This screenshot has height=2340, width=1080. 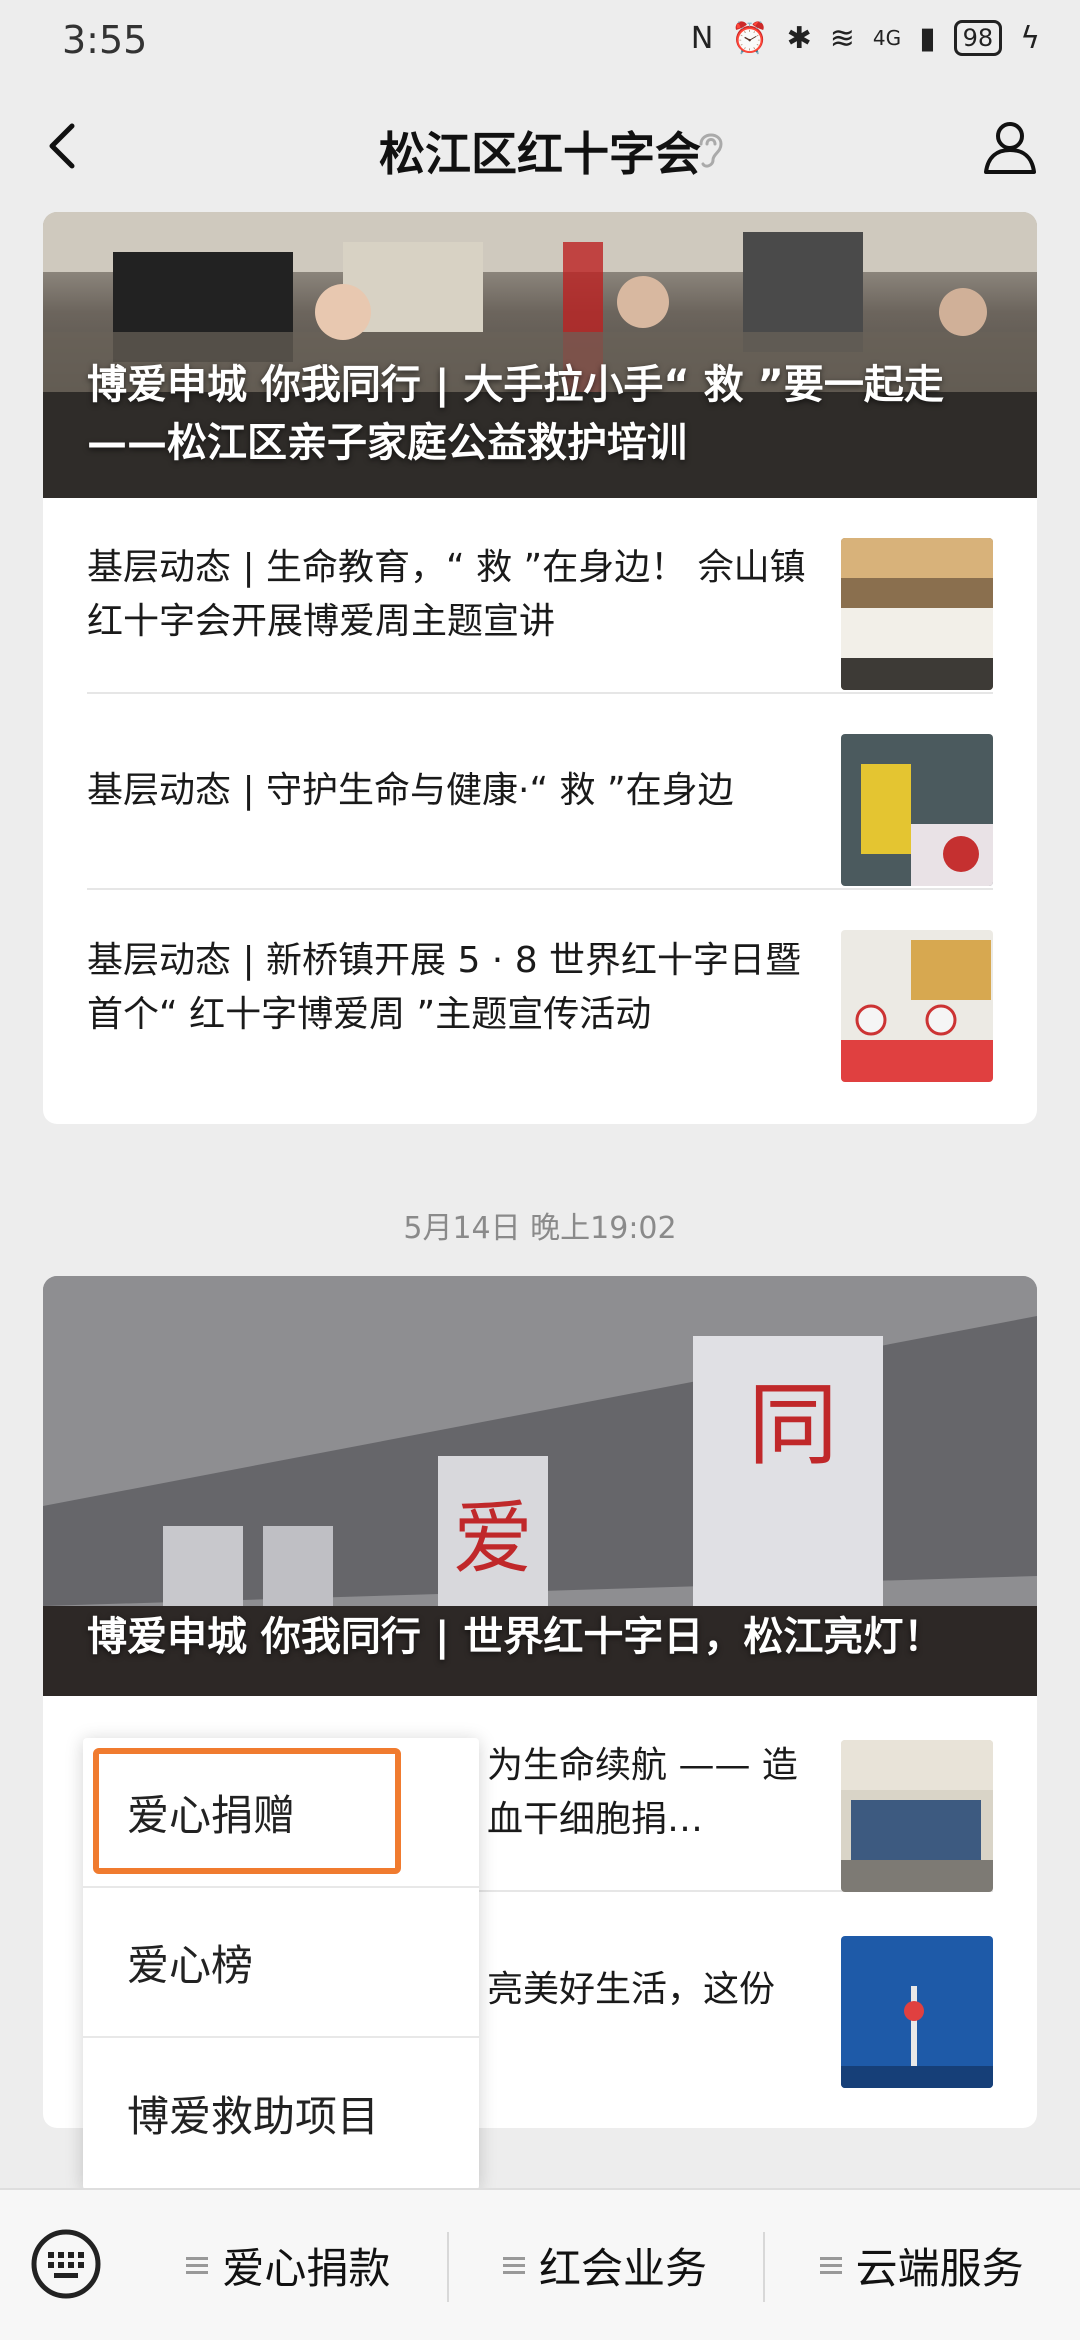 I want to click on ear-icon, so click(x=711, y=149).